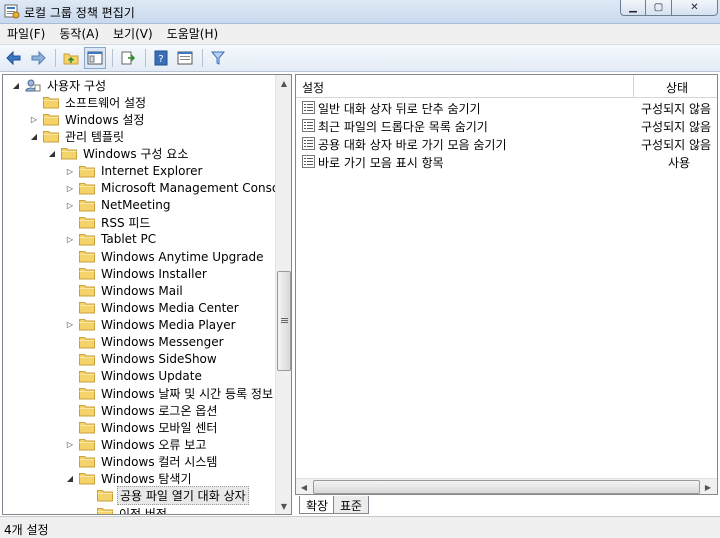 This screenshot has width=720, height=538. What do you see at coordinates (304, 486) in the screenshot?
I see `scroll-left-arrow-icon: ◀` at bounding box center [304, 486].